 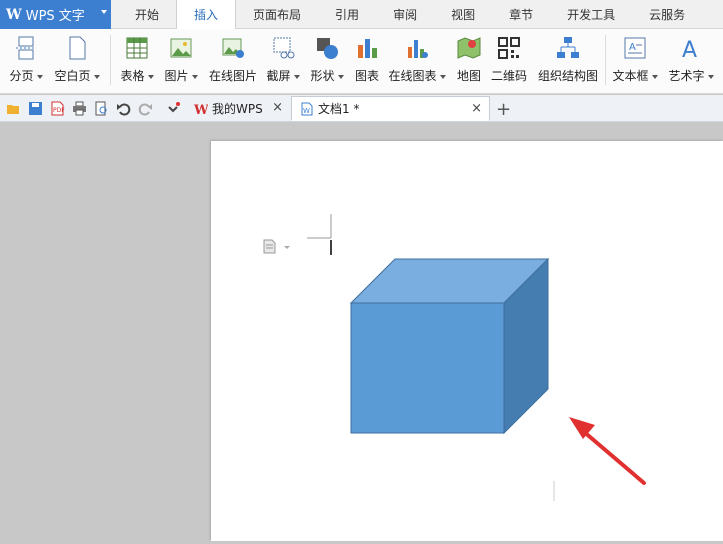 What do you see at coordinates (568, 47) in the screenshot?
I see `org-chart-icon` at bounding box center [568, 47].